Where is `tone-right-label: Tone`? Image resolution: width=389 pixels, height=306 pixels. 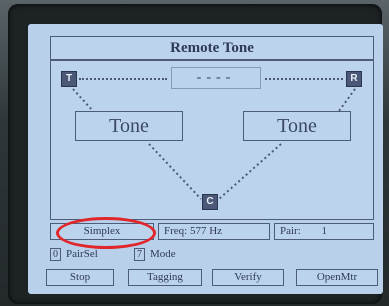 tone-right-label: Tone is located at coordinates (297, 126).